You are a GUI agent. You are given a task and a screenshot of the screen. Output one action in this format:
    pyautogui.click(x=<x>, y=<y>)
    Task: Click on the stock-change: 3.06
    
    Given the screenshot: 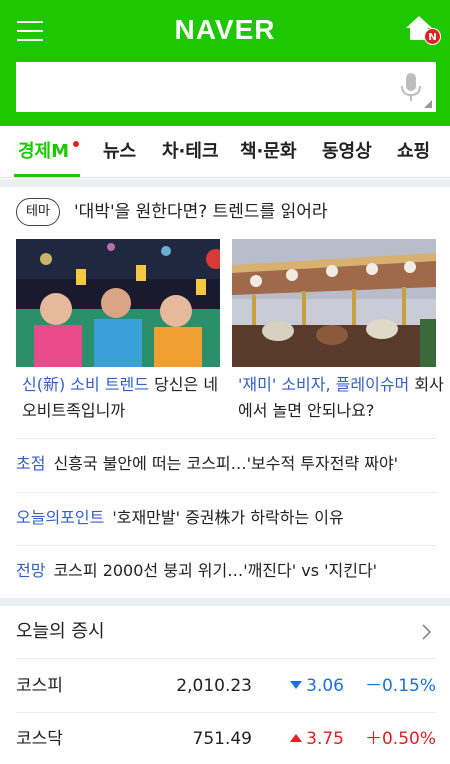 What is the action you would take?
    pyautogui.click(x=317, y=686)
    